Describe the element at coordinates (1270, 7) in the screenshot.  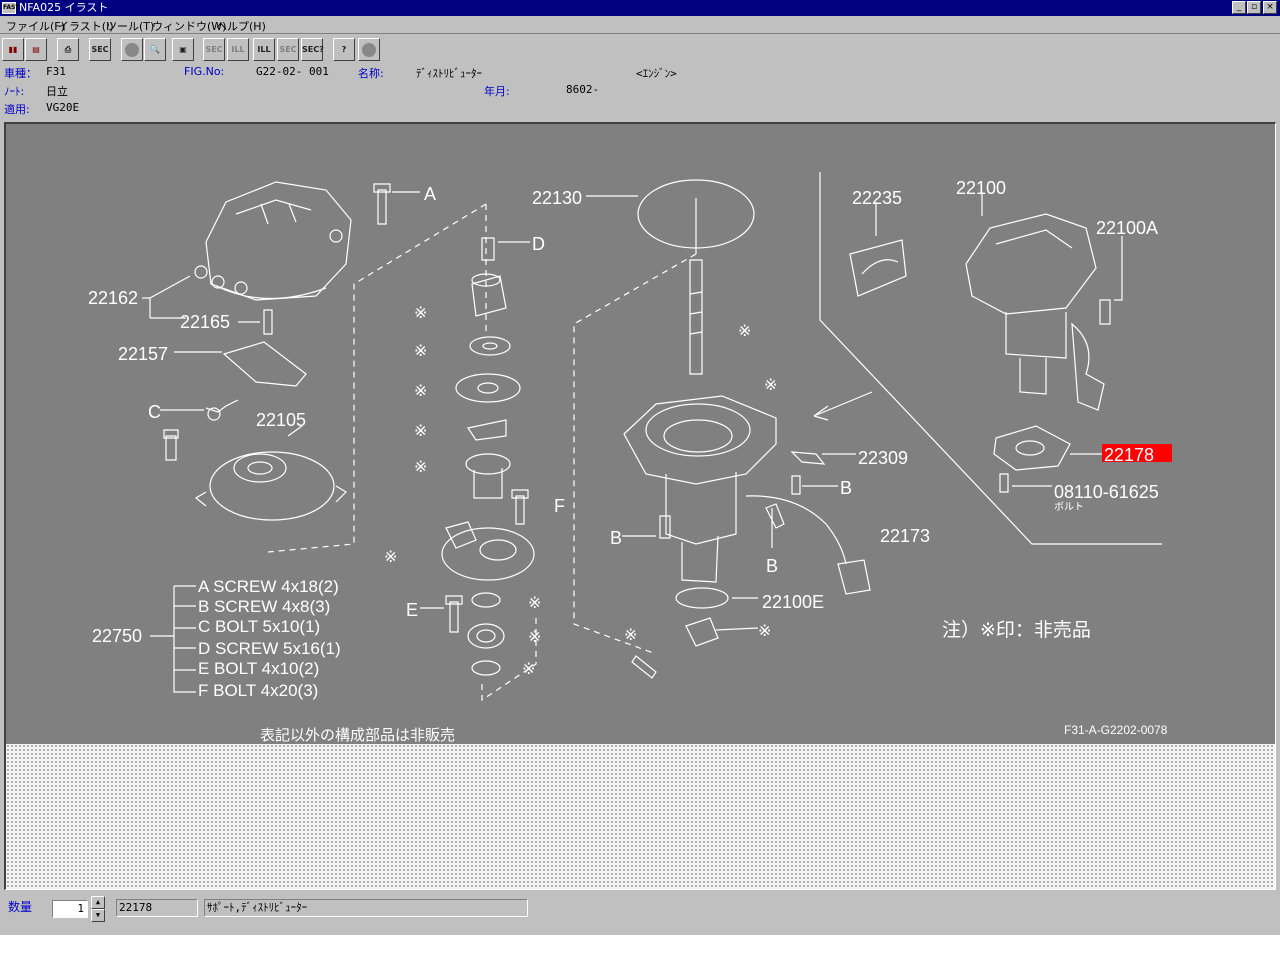
I see `close-button: ×` at that location.